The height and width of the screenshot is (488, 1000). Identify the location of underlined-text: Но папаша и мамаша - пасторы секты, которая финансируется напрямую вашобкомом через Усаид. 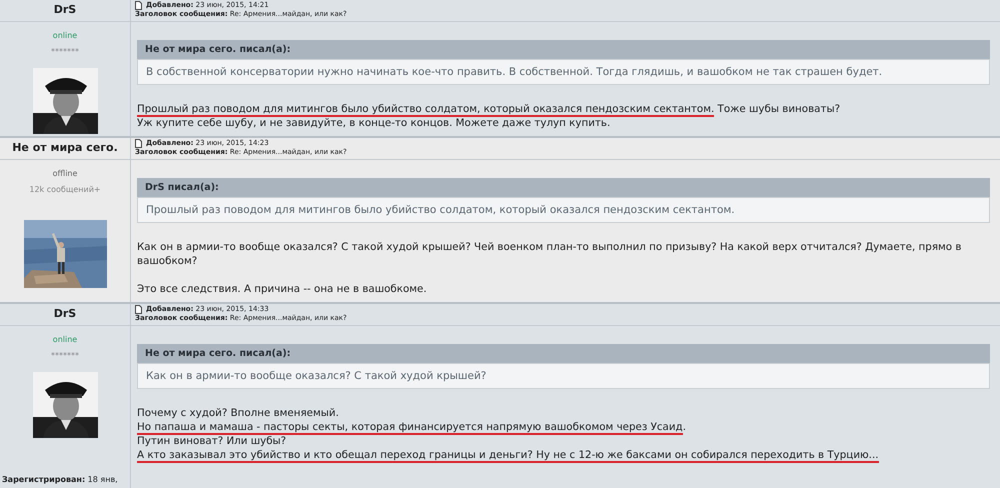
(410, 428).